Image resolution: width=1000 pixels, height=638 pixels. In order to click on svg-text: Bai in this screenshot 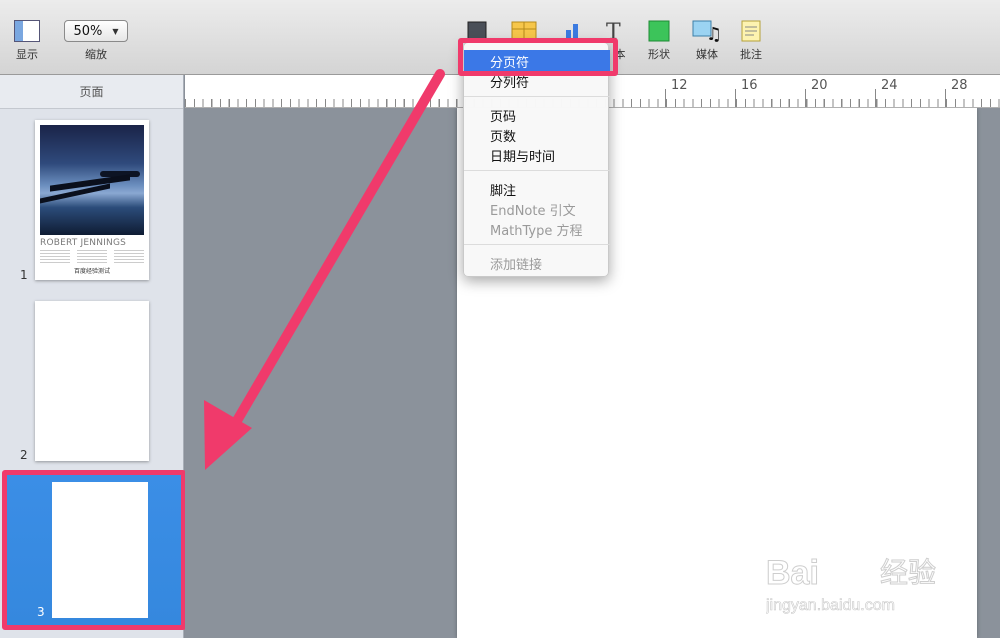, I will do `click(792, 573)`.